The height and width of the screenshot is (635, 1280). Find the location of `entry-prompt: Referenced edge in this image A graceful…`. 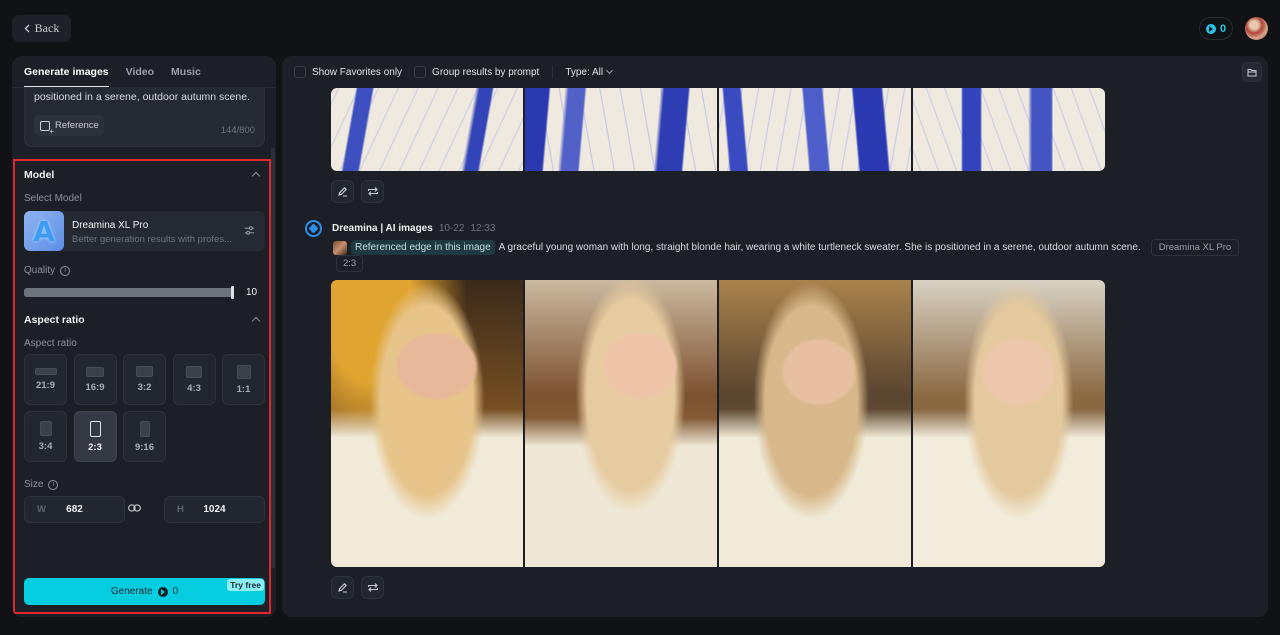

entry-prompt: Referenced edge in this image A graceful… is located at coordinates (786, 247).